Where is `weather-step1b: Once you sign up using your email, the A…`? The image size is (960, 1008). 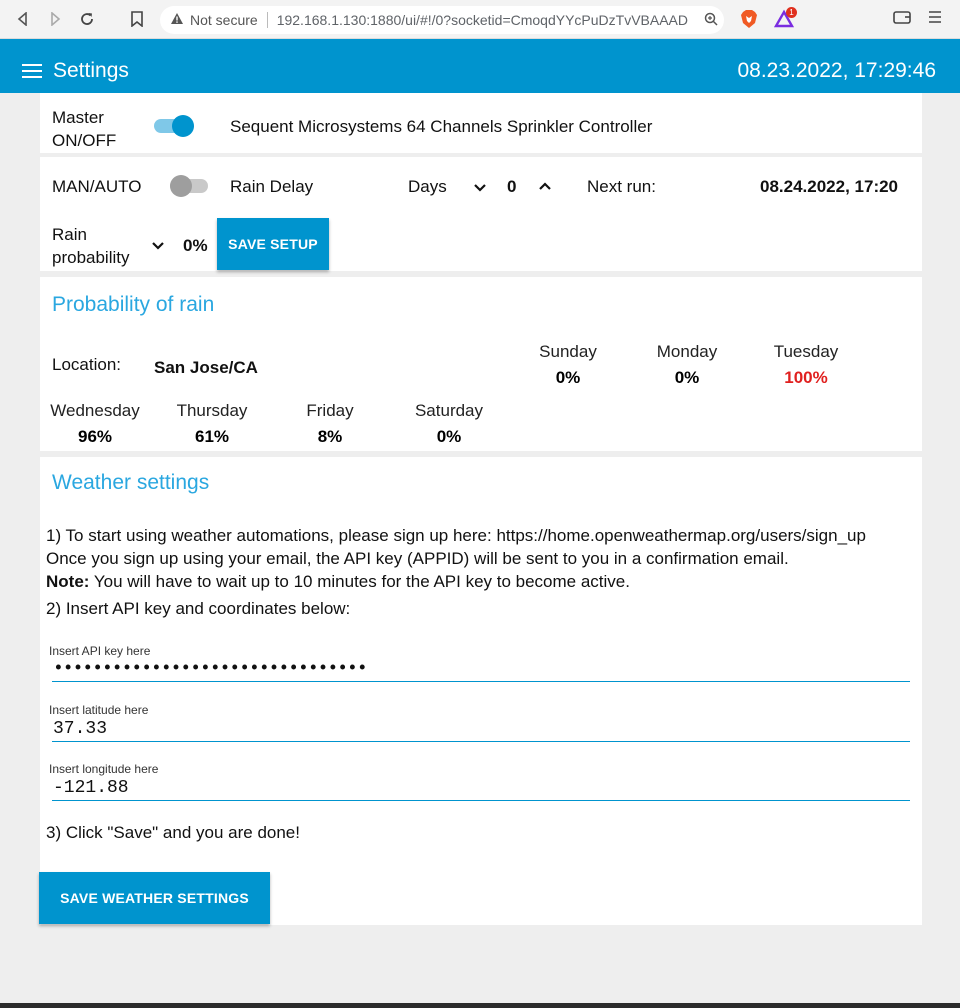
weather-step1b: Once you sign up using your email, the A… is located at coordinates (417, 558).